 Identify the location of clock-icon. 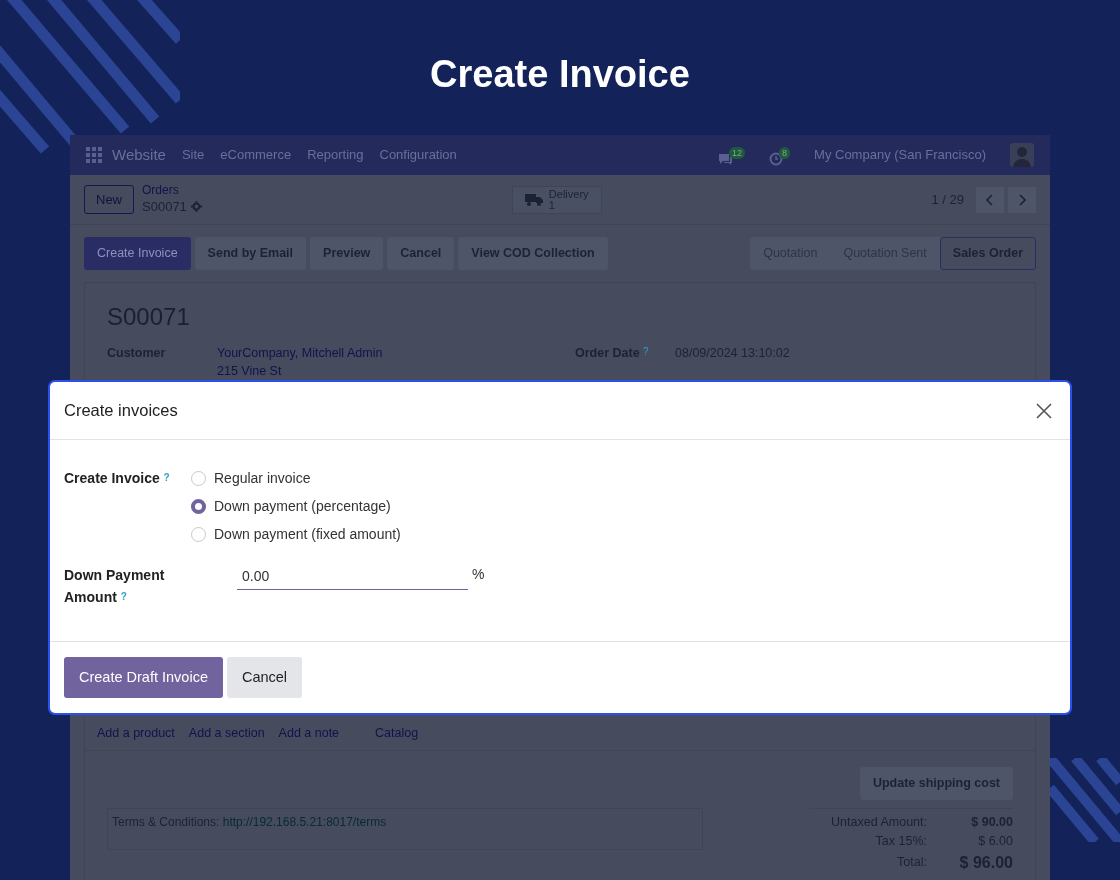
(776, 158).